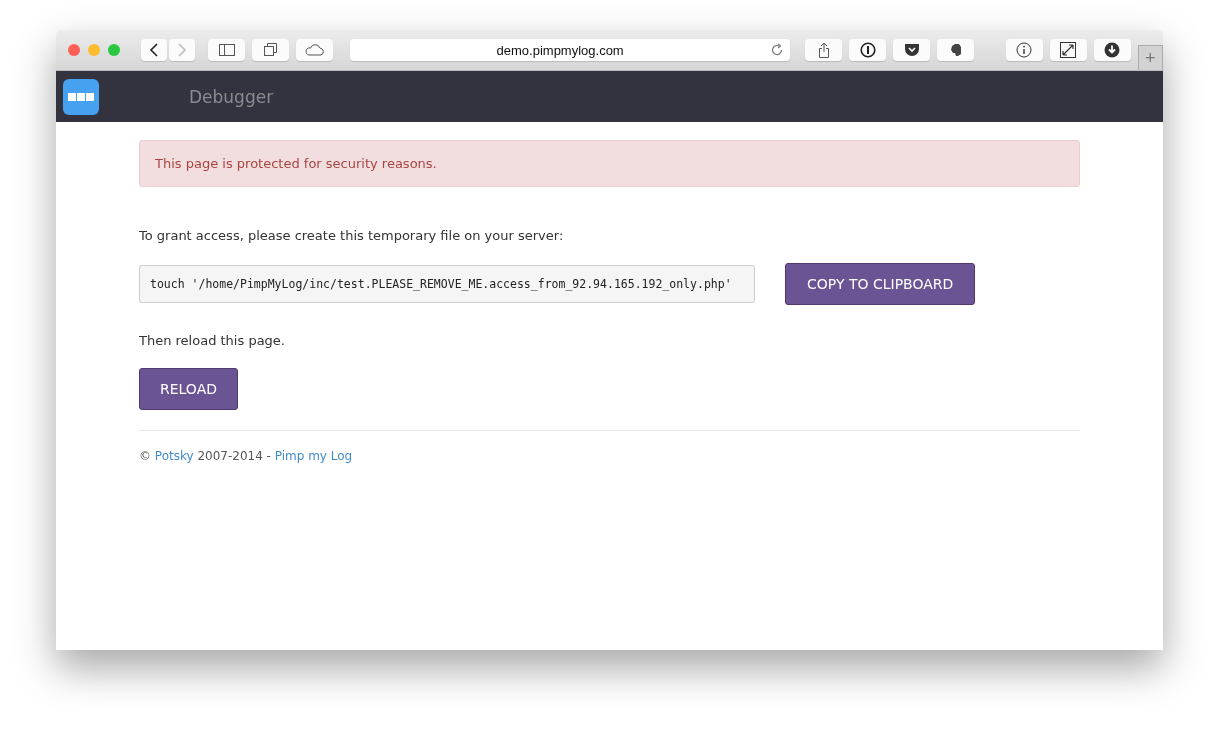 This screenshot has width=1219, height=730. I want to click on extension-button, so click(956, 50).